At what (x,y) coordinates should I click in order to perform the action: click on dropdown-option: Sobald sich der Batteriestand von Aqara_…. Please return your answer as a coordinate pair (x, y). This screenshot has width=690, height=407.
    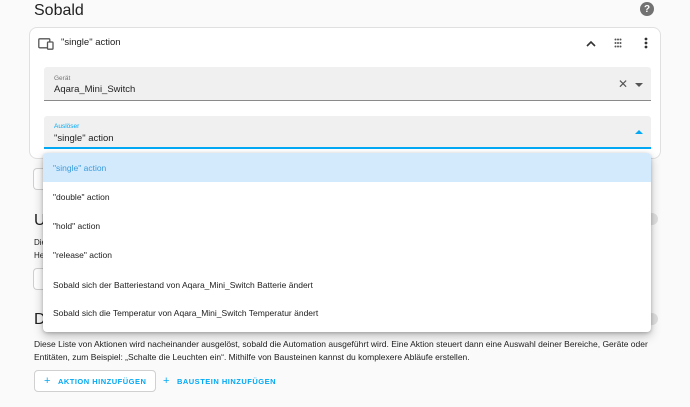
    Looking at the image, I should click on (347, 284).